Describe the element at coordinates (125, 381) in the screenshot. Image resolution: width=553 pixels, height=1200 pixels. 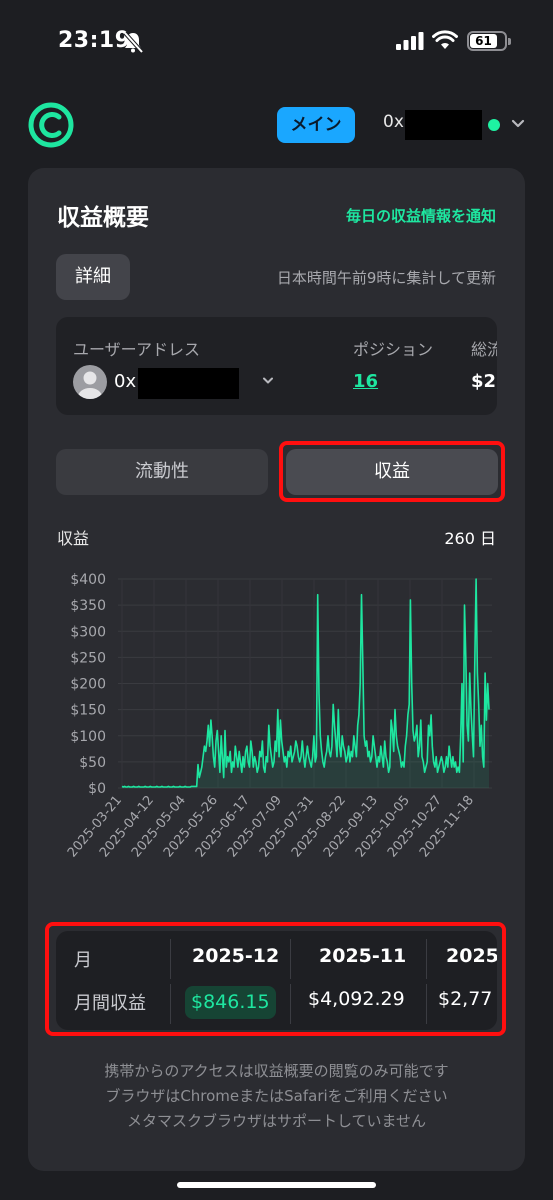
I see `address-value: 0x` at that location.